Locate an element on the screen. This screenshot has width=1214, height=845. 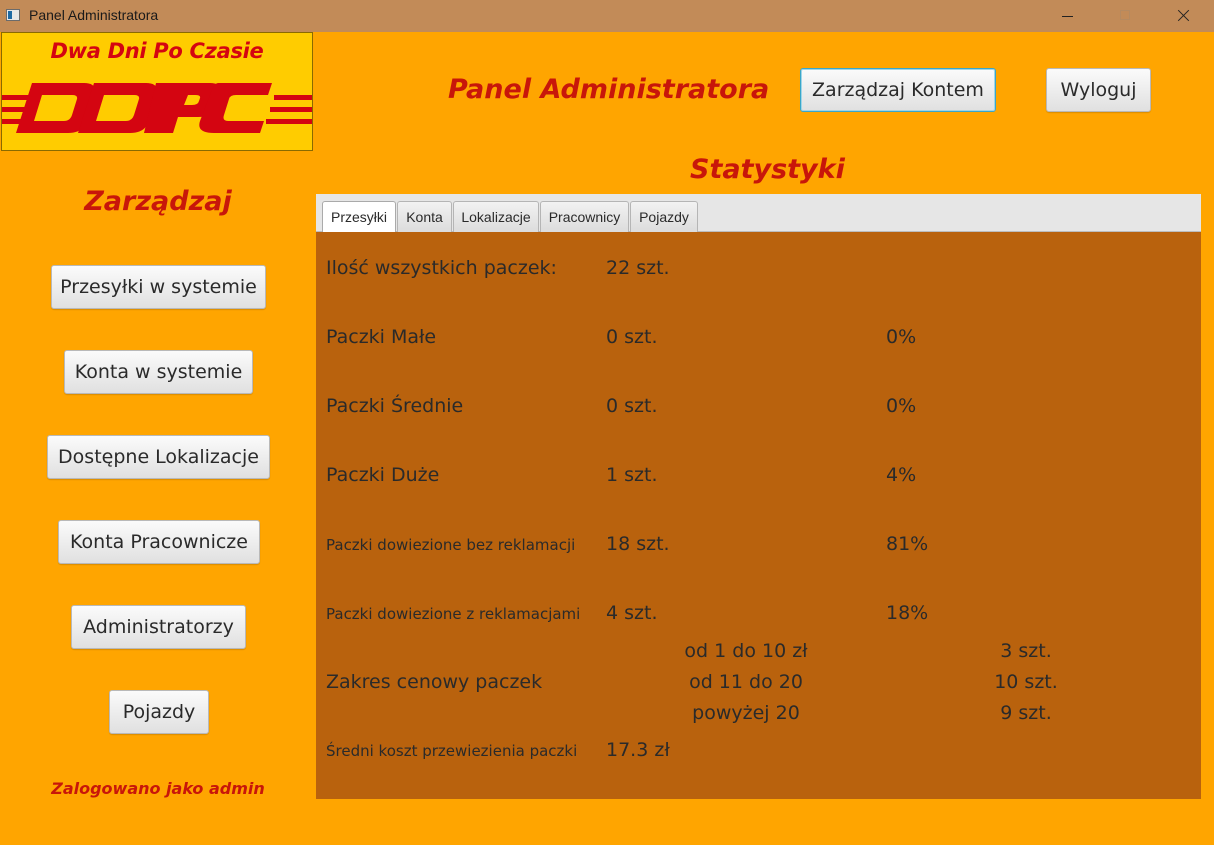
stat-count: 22 szt. is located at coordinates (638, 268).